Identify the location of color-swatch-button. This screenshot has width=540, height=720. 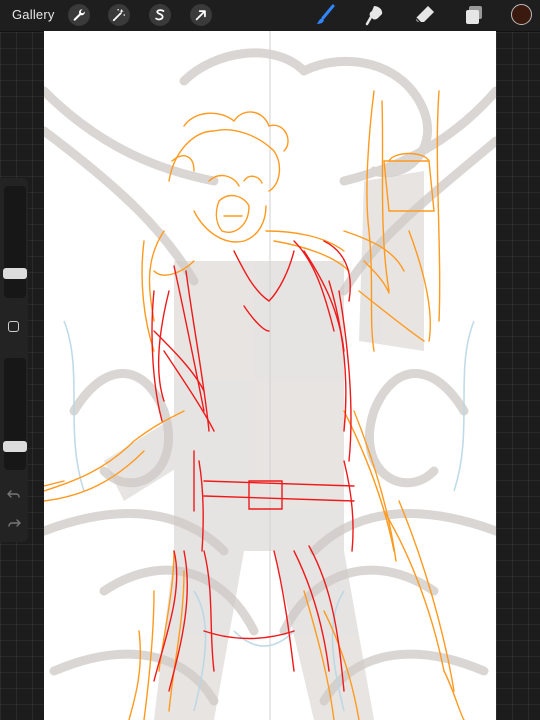
(521, 14).